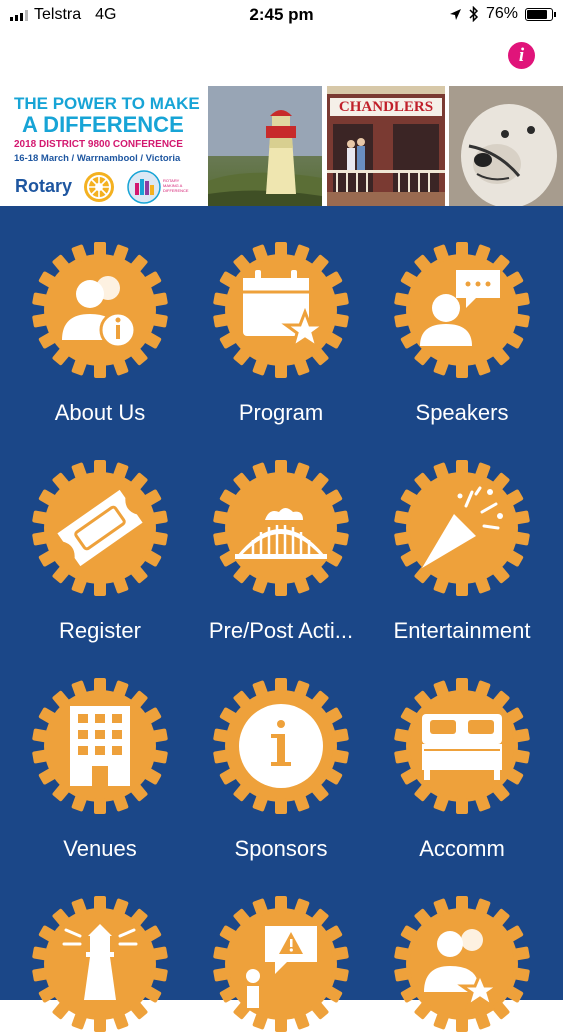 This screenshot has height=1032, width=563. Describe the element at coordinates (44, 186) in the screenshot. I see `rotary-wordmark: Rotary` at that location.